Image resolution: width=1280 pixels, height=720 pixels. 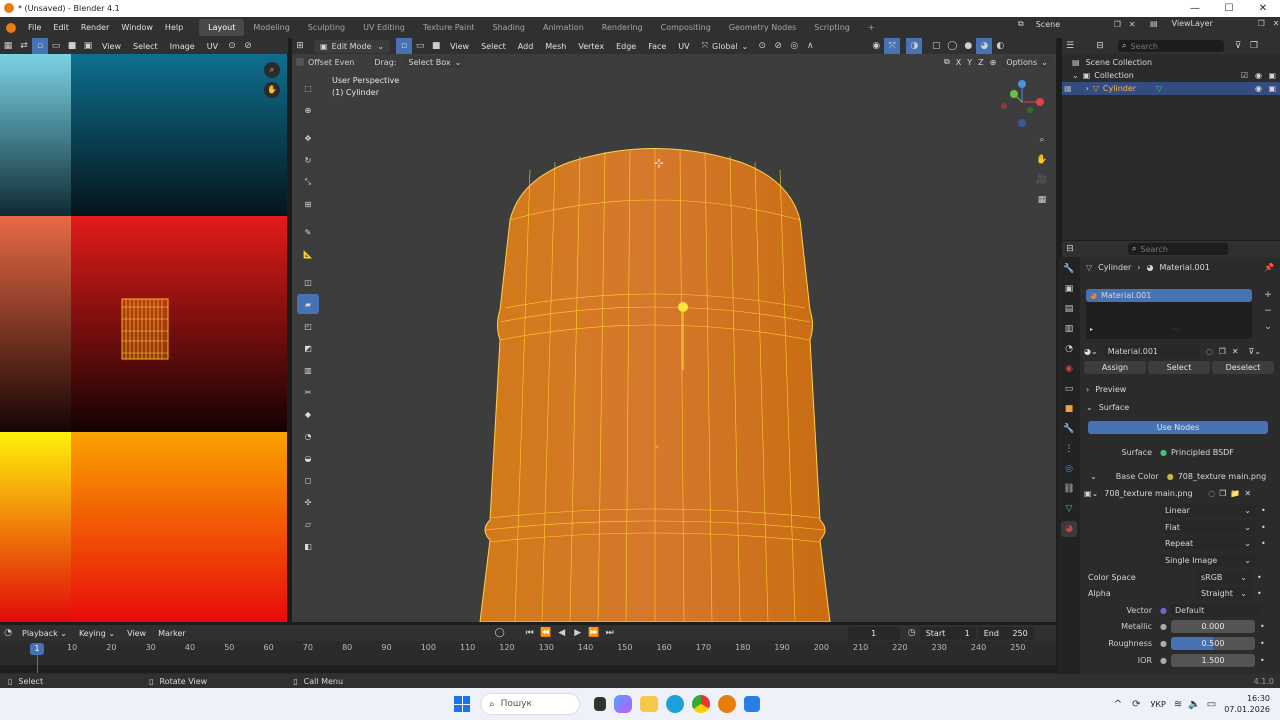 What do you see at coordinates (308, 458) in the screenshot?
I see `smooth-tool-icon: ◒` at bounding box center [308, 458].